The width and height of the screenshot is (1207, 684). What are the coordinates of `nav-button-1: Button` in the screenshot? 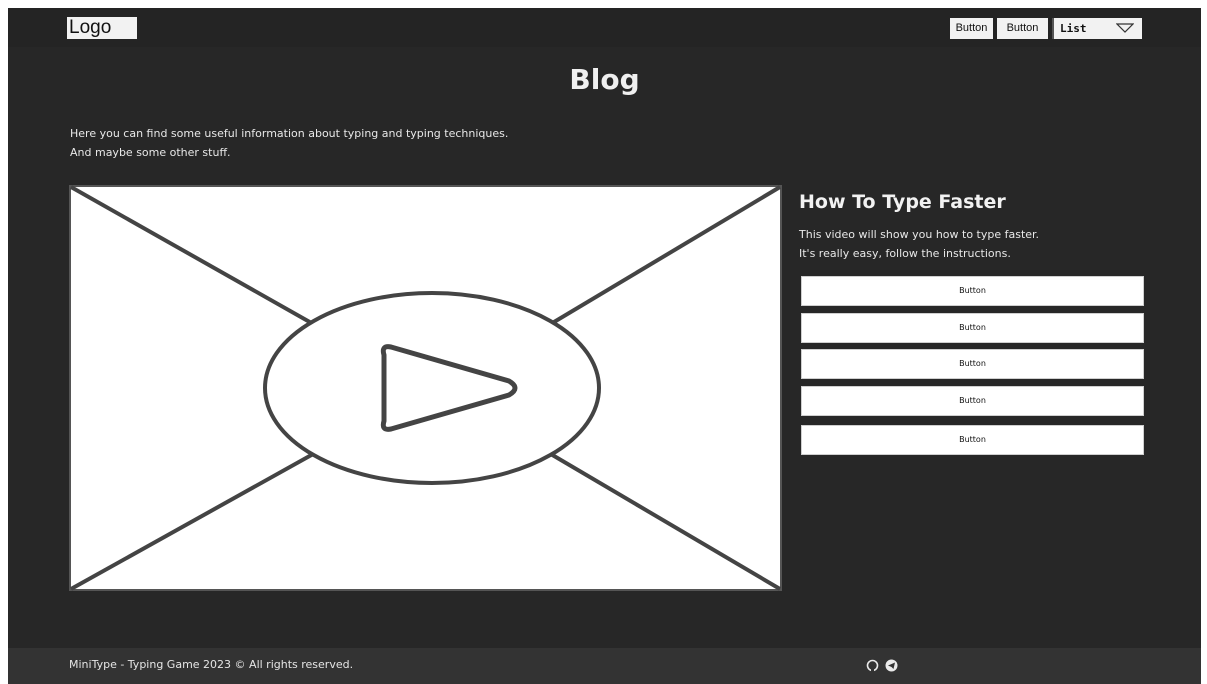 It's located at (971, 28).